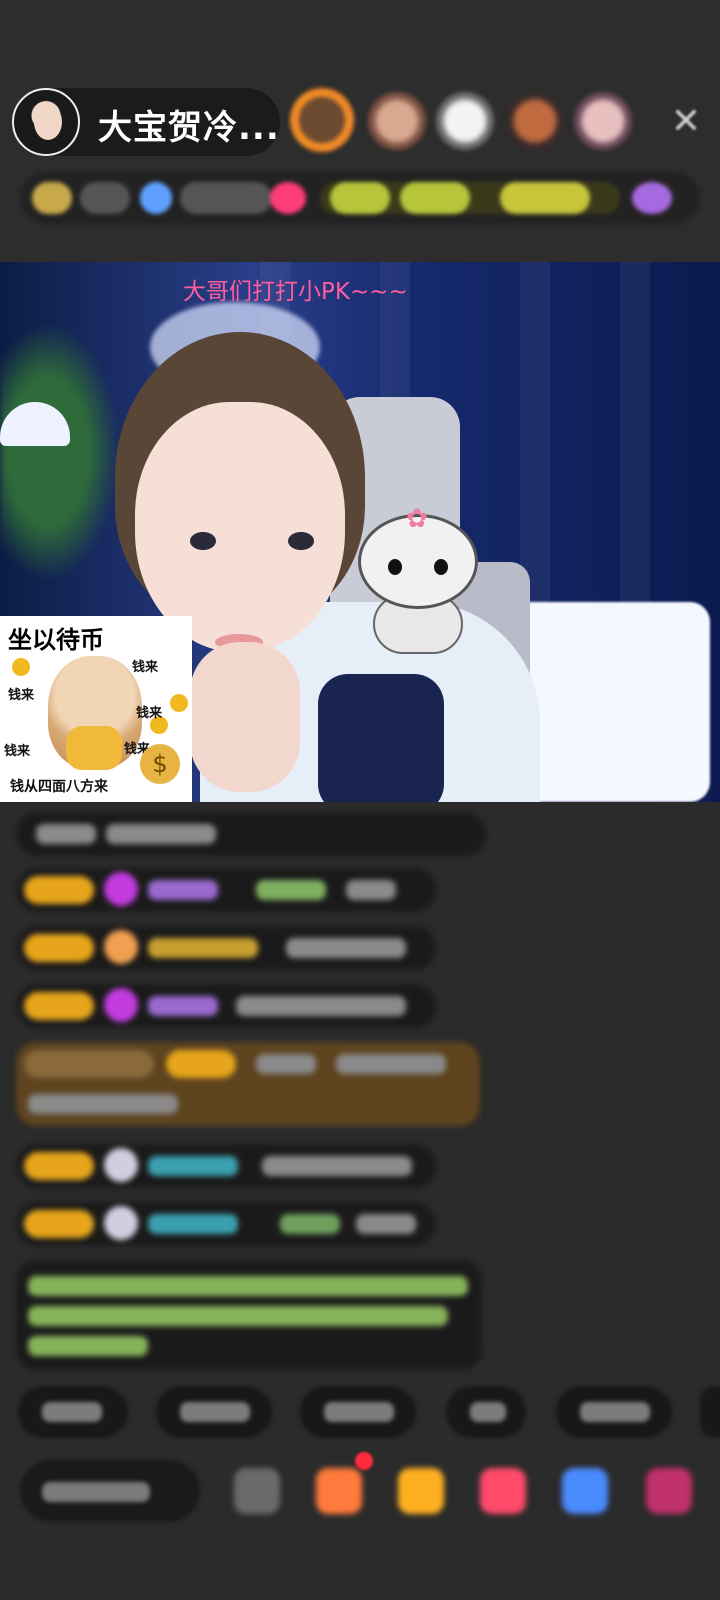  Describe the element at coordinates (96, 709) in the screenshot. I see `meme-sticker: 坐以待币 钱来 钱来 钱来 钱来 钱来 $ 钱从四面八方来` at that location.